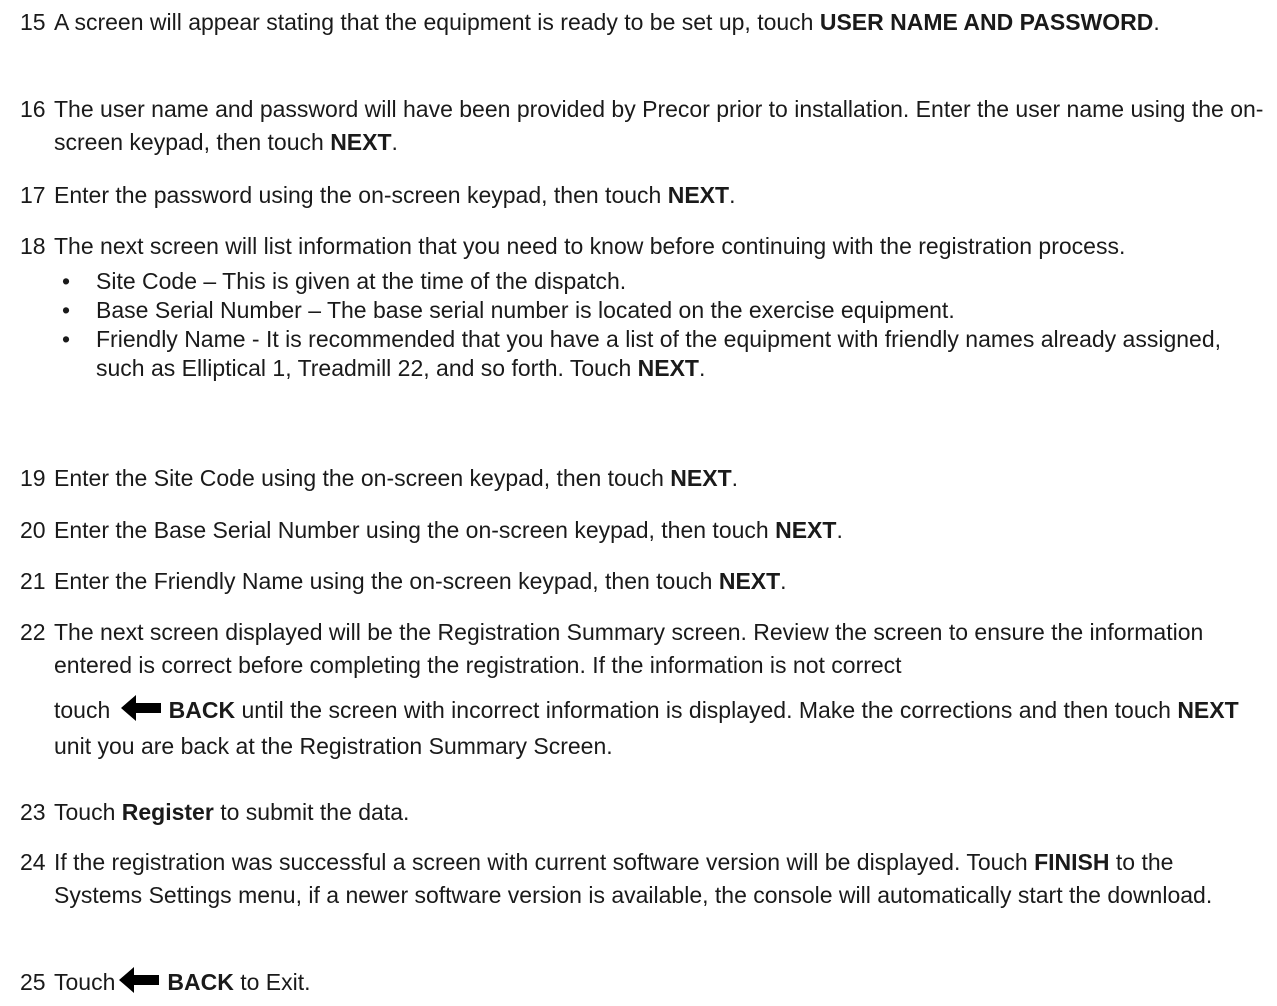 The height and width of the screenshot is (1006, 1277). I want to click on step-number: 23, so click(33, 812).